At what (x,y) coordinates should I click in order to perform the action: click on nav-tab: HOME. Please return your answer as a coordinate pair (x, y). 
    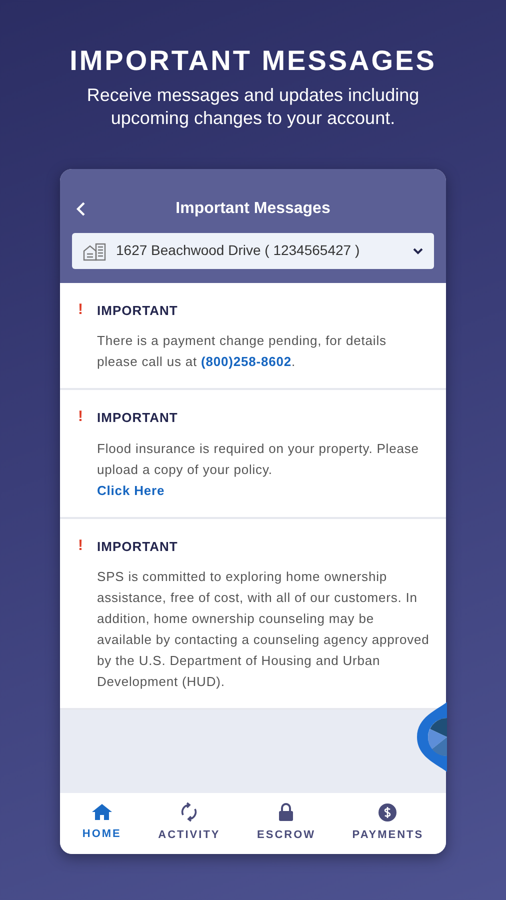
    Looking at the image, I should click on (102, 823).